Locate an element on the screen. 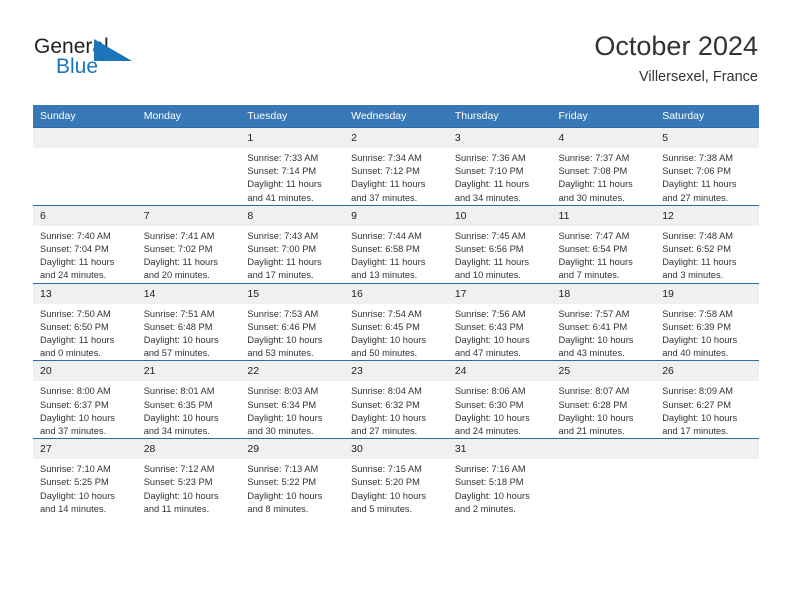 The image size is (792, 612). sunset-text: Sunset: 6:54 PM is located at coordinates (593, 249).